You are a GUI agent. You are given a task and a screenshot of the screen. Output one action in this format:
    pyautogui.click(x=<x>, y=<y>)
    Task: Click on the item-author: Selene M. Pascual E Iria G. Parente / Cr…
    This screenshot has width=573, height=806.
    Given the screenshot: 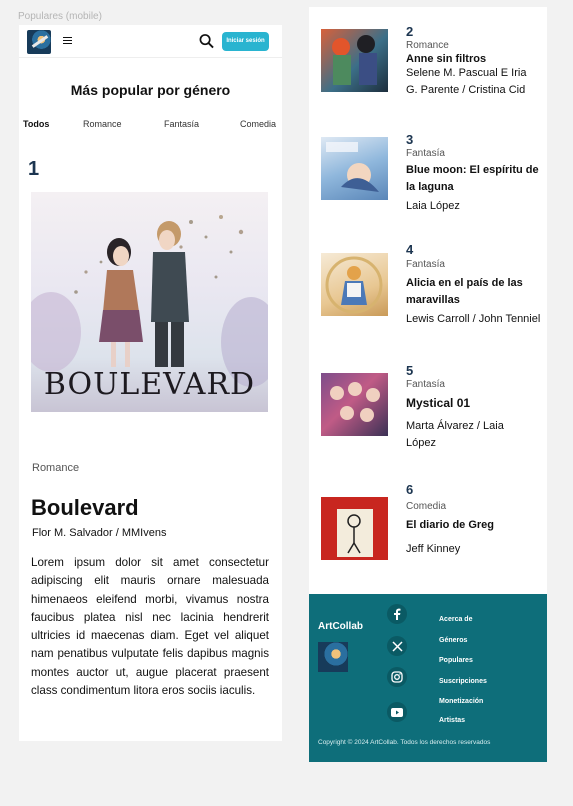 What is the action you would take?
    pyautogui.click(x=466, y=81)
    